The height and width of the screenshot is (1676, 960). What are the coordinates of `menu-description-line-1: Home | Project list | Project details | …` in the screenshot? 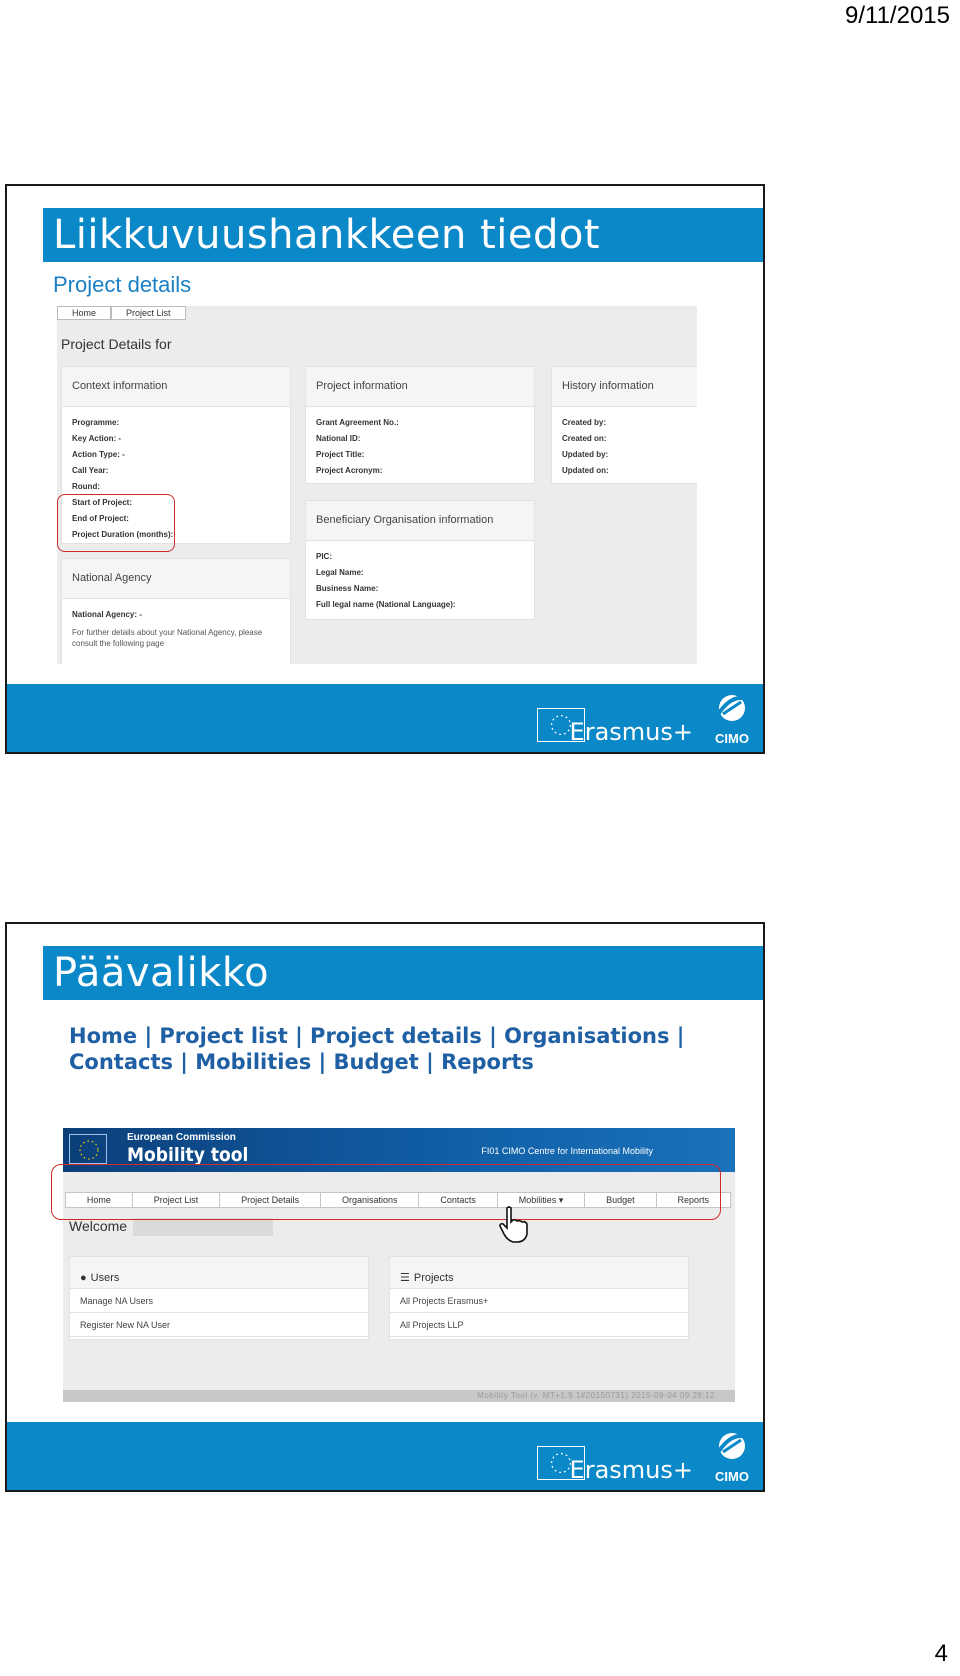 It's located at (377, 1036).